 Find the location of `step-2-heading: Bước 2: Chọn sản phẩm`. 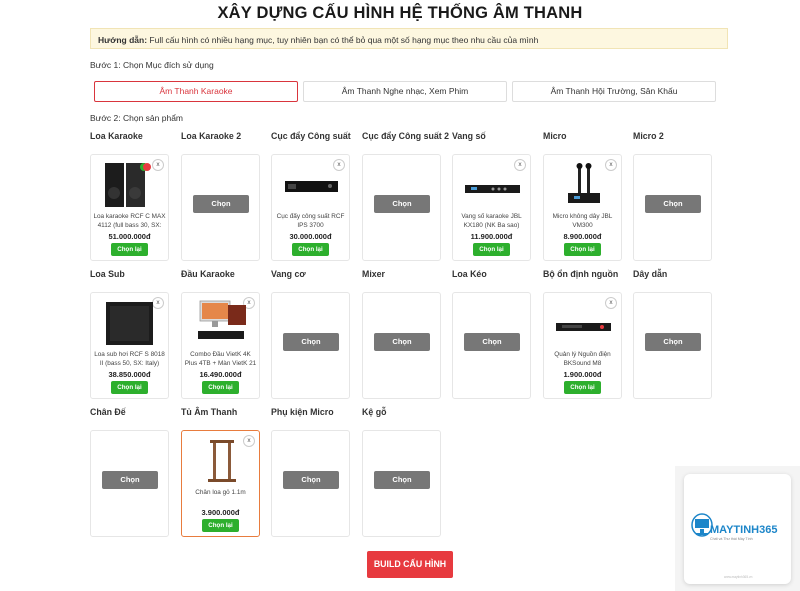

step-2-heading: Bước 2: Chọn sản phẩm is located at coordinates (137, 118).